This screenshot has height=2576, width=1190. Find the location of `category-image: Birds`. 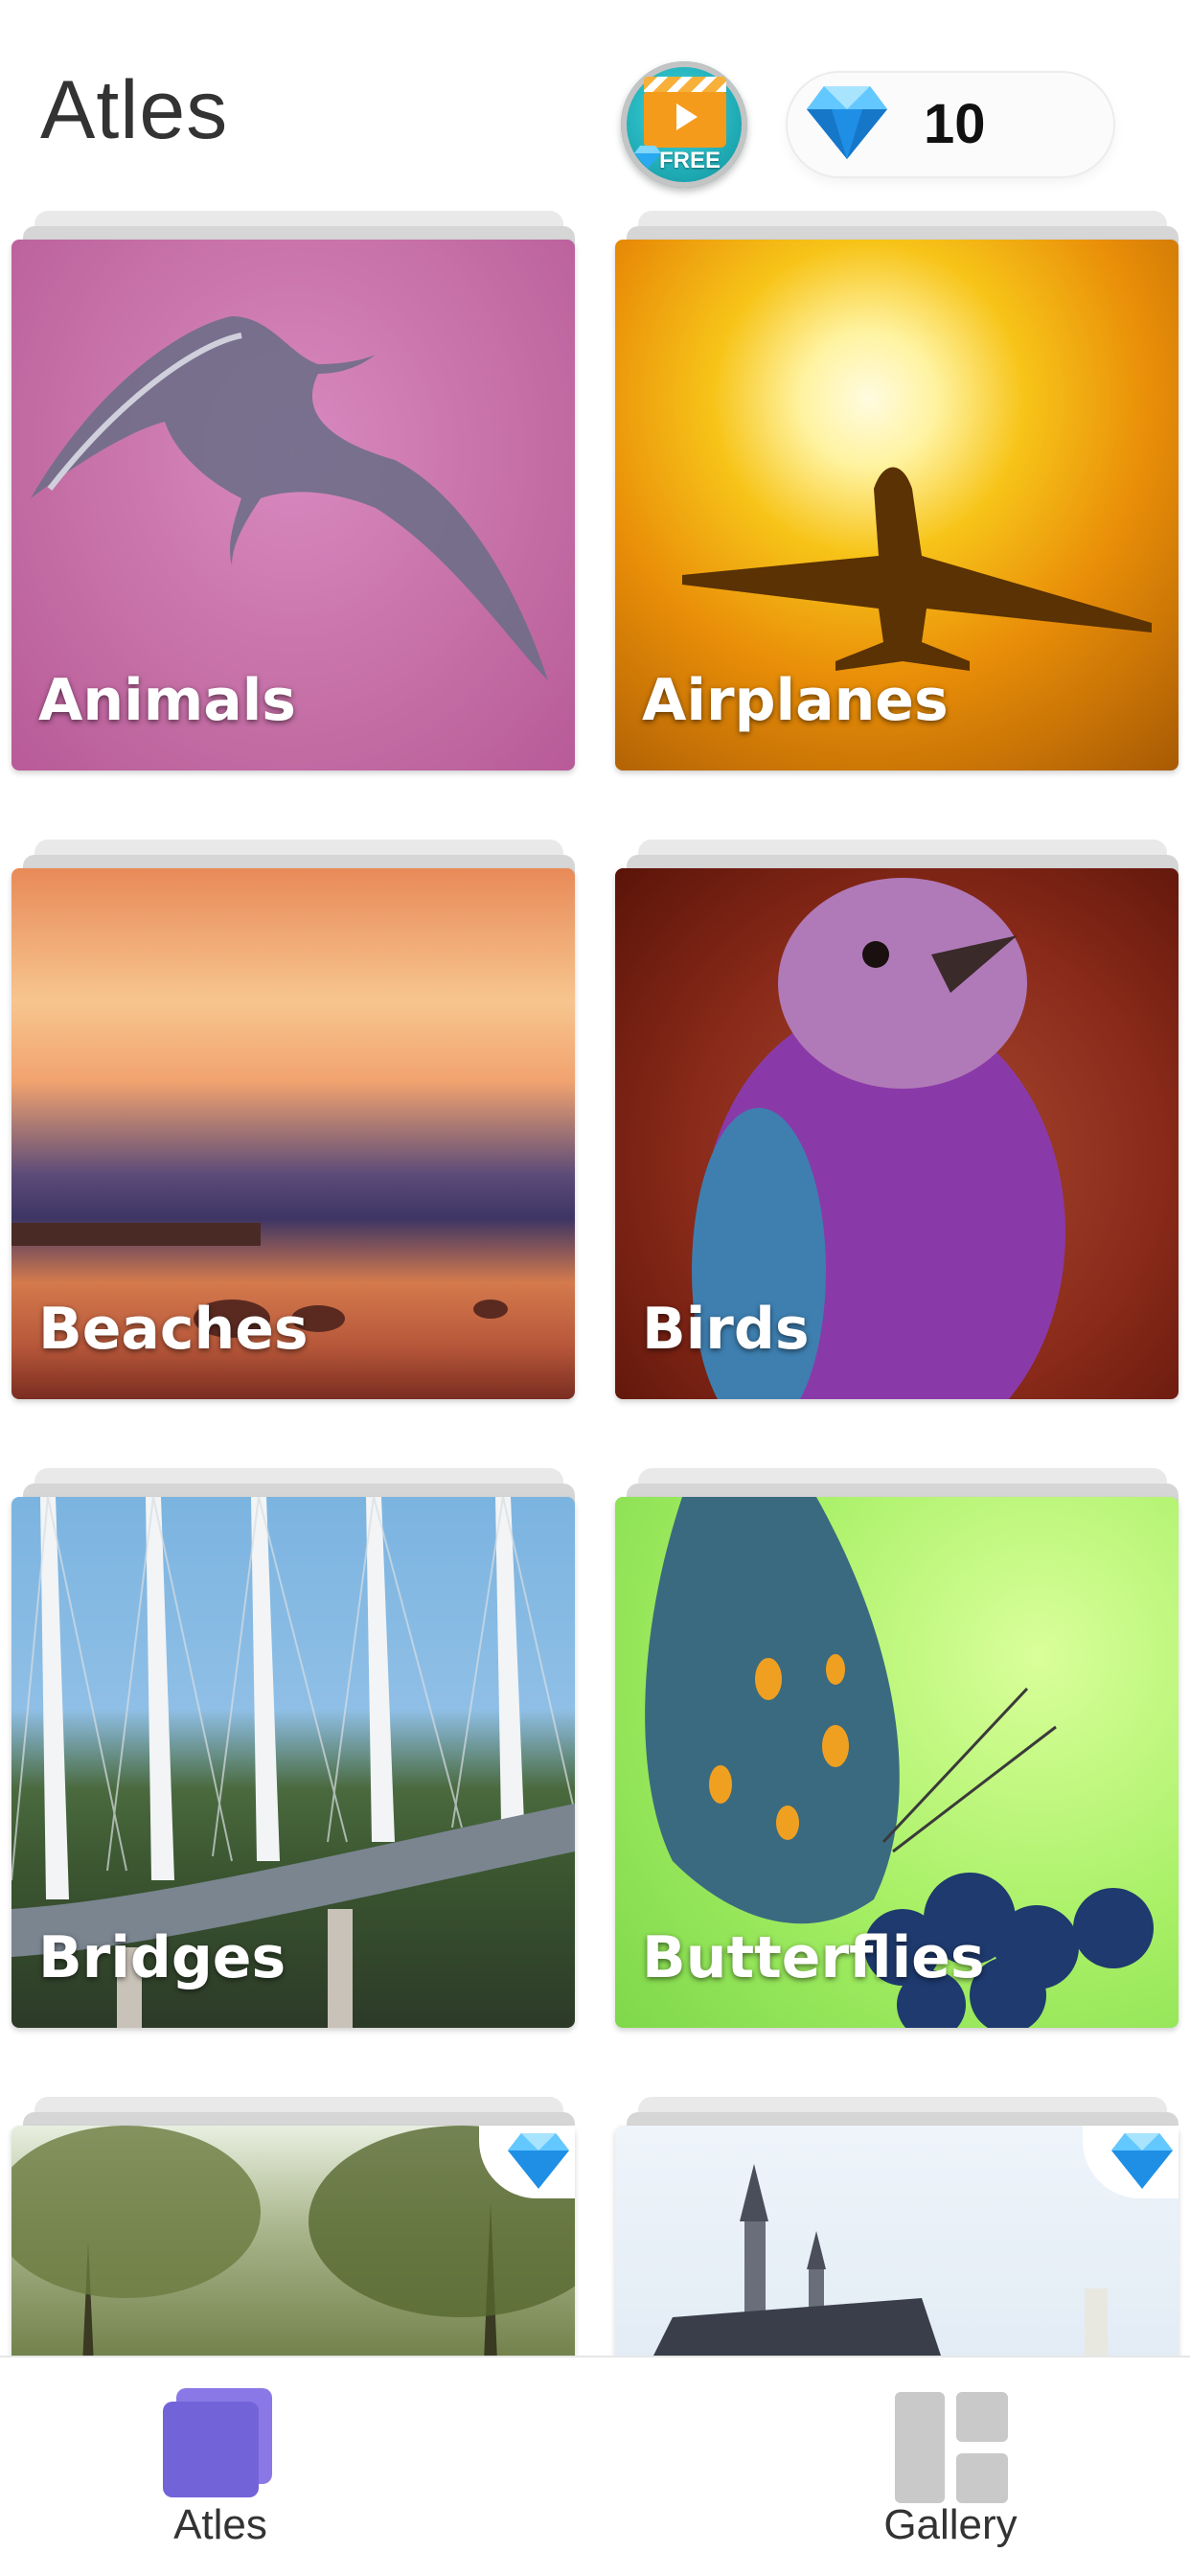

category-image: Birds is located at coordinates (897, 1133).